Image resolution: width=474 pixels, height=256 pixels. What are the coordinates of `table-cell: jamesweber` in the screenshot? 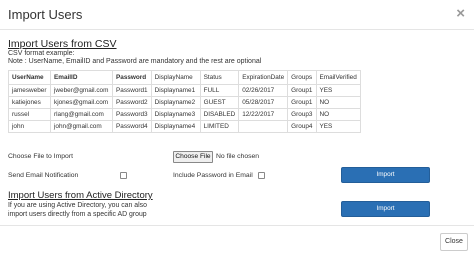 It's located at (29, 90).